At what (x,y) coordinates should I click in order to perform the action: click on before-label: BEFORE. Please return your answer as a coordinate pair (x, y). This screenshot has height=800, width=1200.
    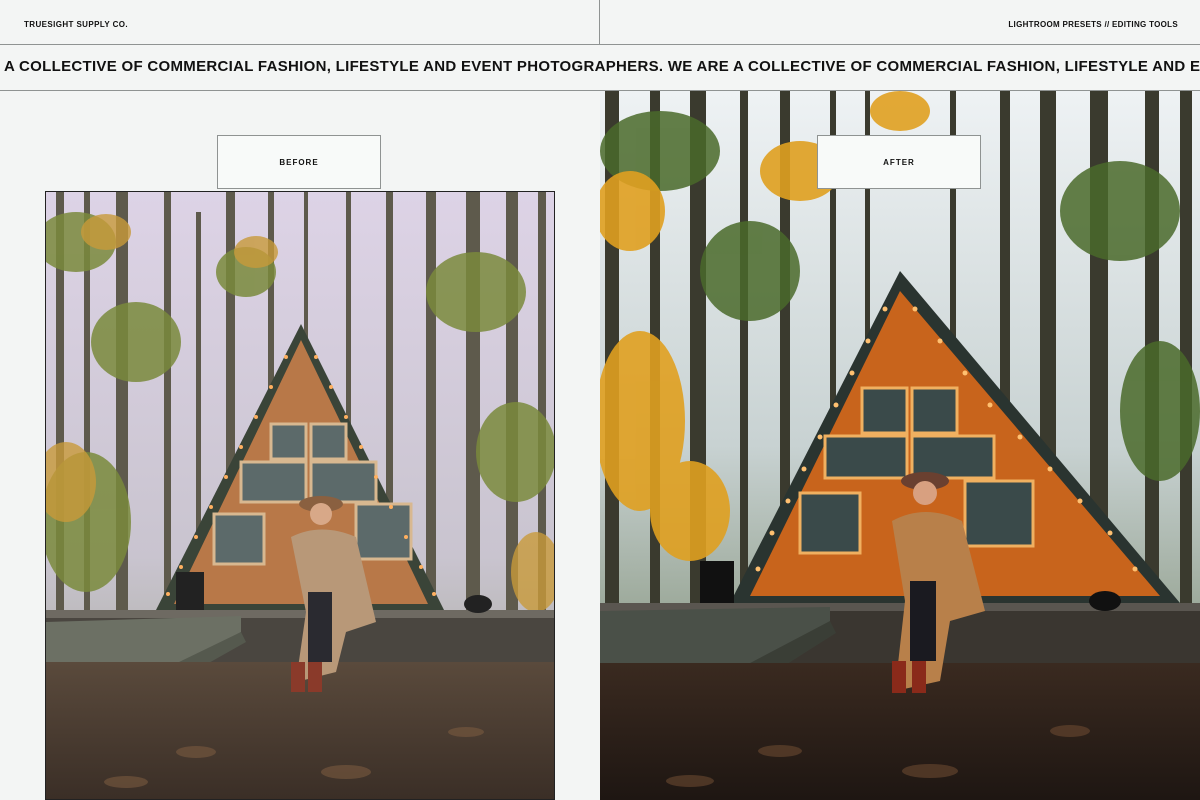
    Looking at the image, I should click on (299, 162).